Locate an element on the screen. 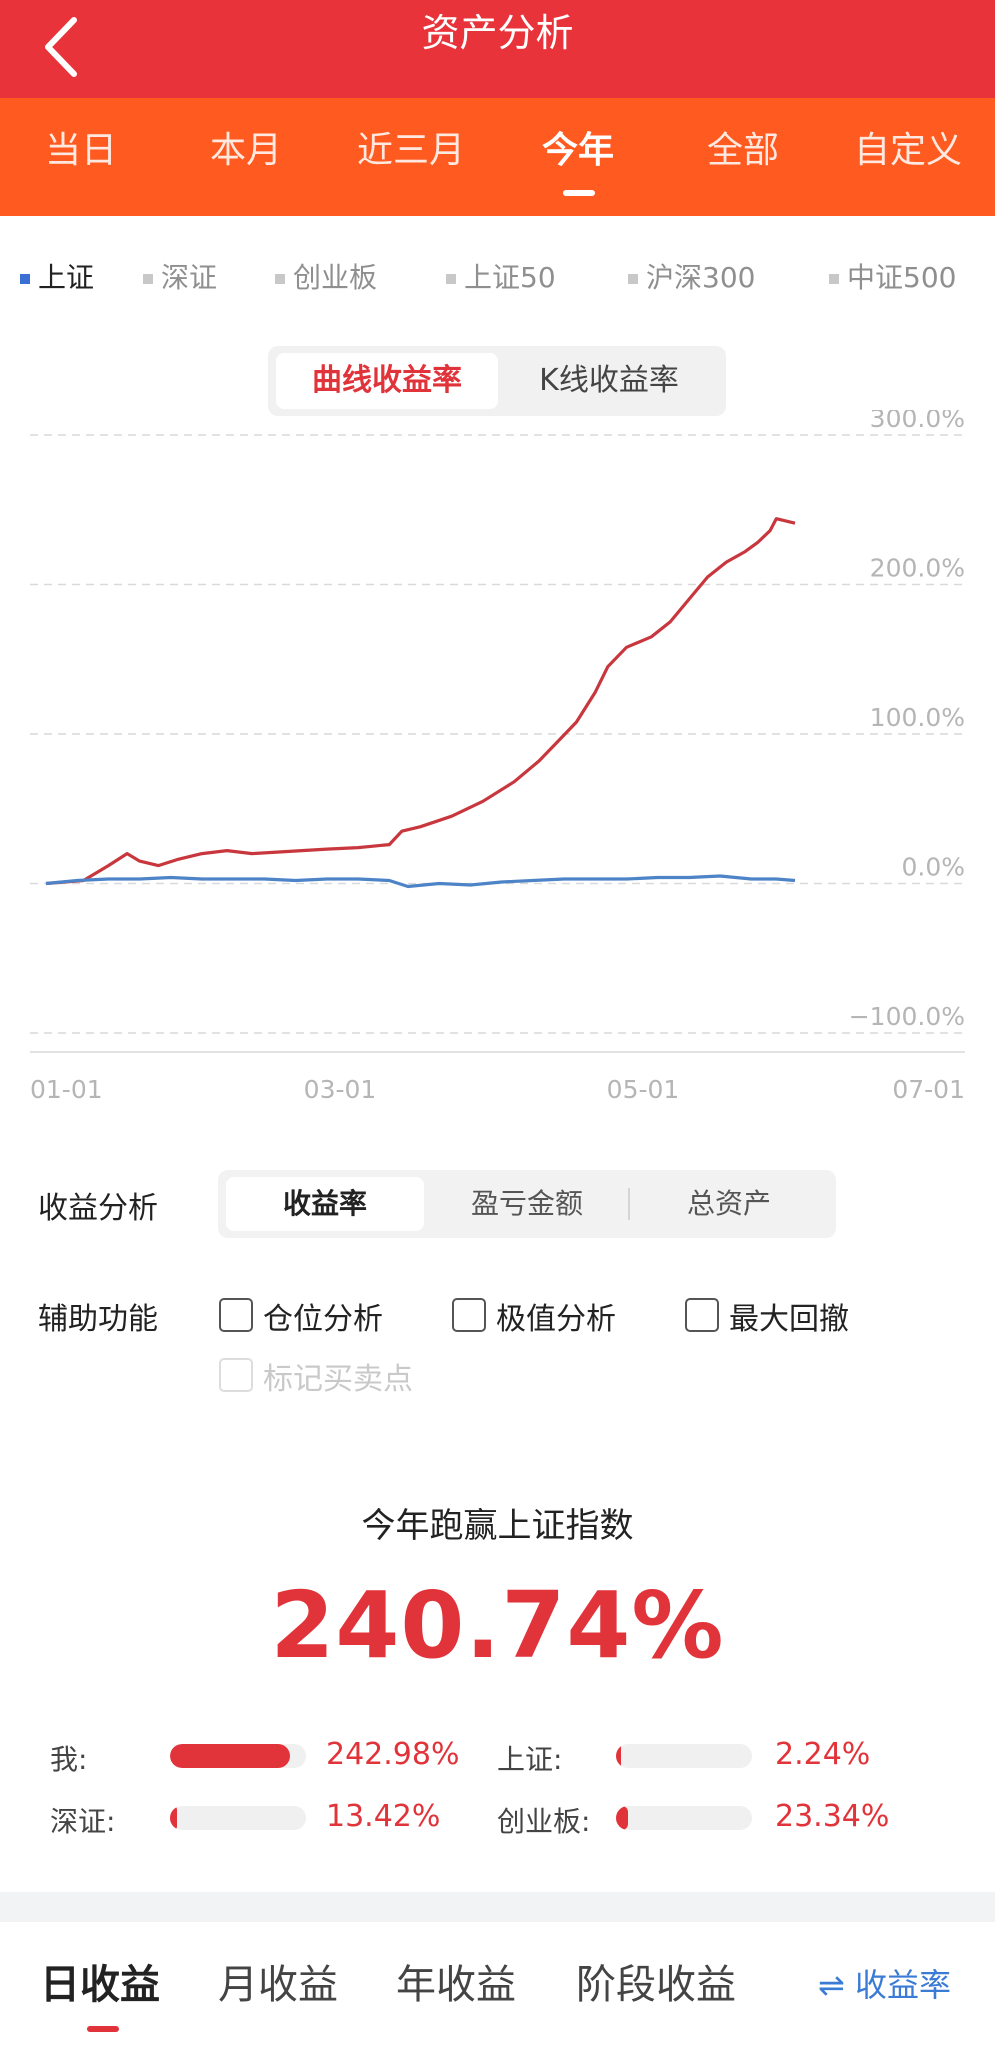  x-tick-label: 05-01 is located at coordinates (643, 1089).